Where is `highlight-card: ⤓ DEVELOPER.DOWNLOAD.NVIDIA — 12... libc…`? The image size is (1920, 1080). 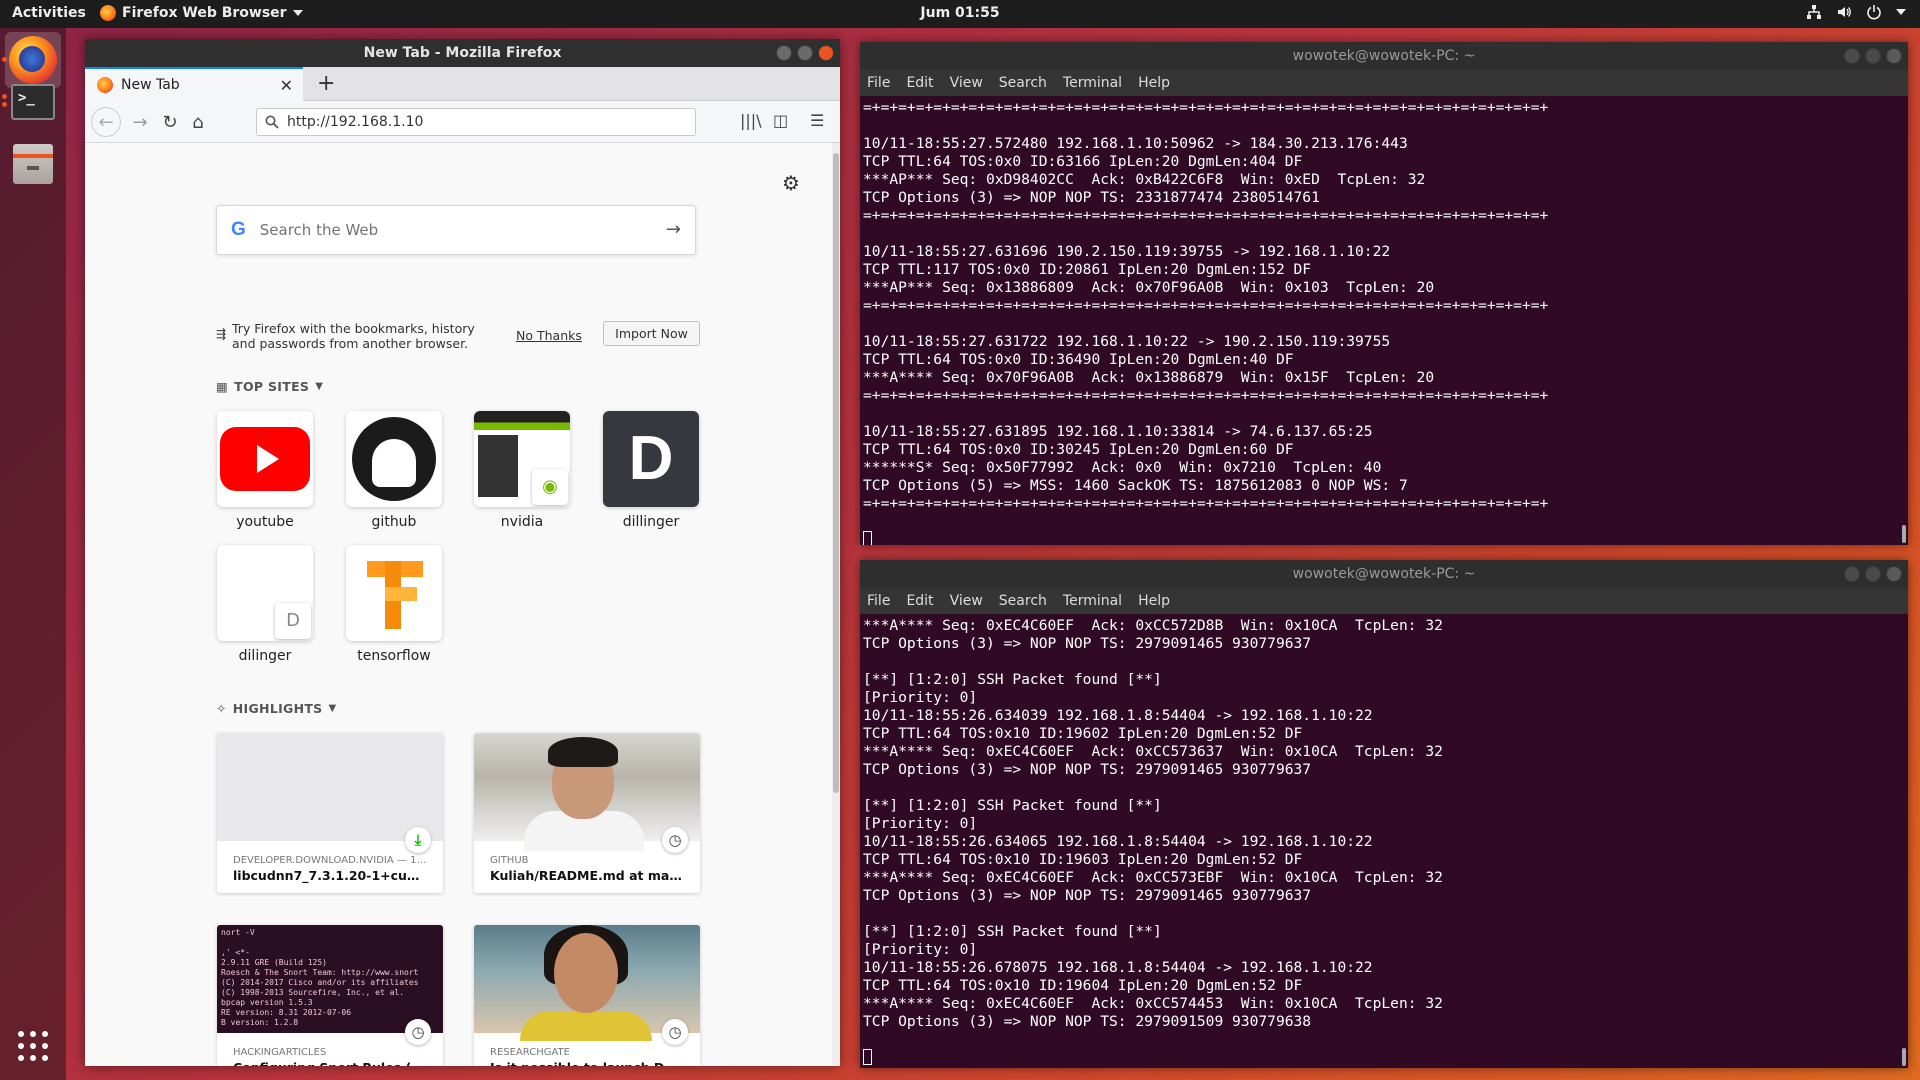
highlight-card: ⤓ DEVELOPER.DOWNLOAD.NVIDIA — 12... libc… is located at coordinates (330, 813).